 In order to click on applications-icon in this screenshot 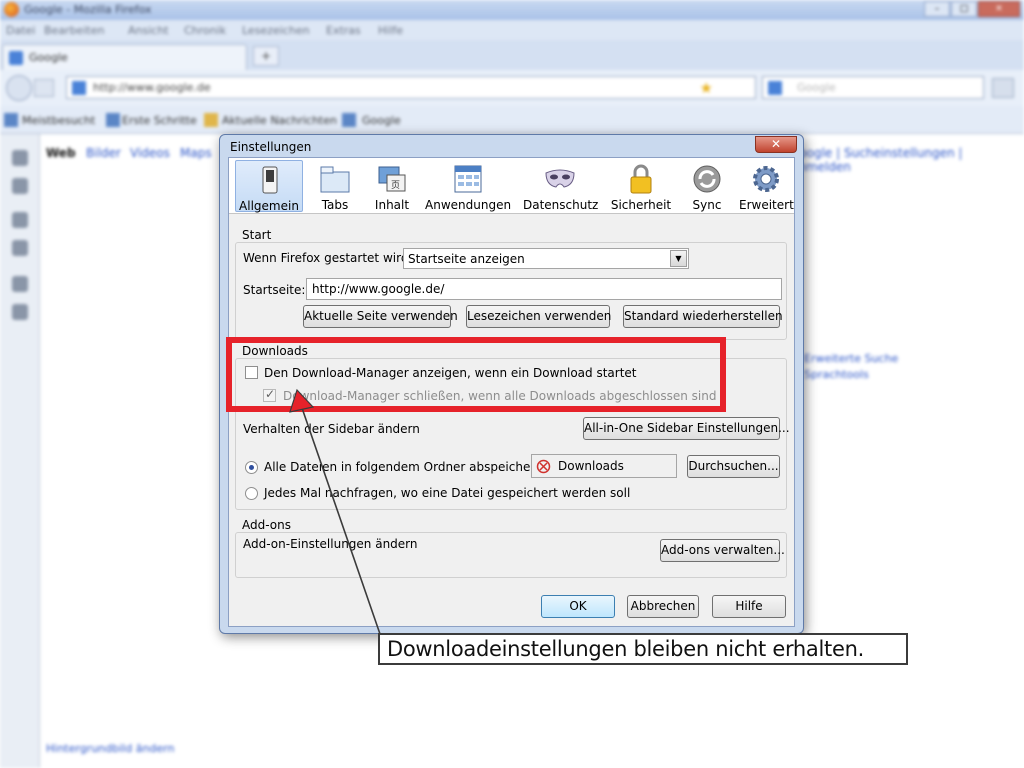, I will do `click(468, 179)`.